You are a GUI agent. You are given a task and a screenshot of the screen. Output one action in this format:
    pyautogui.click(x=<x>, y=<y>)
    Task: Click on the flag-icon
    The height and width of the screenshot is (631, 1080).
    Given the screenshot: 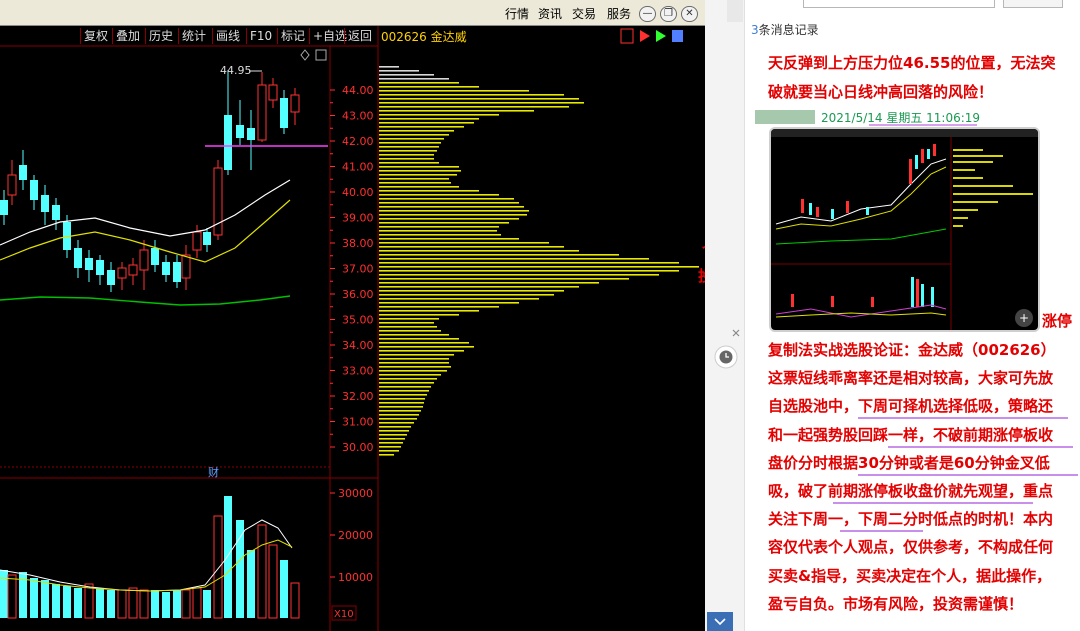 What is the action you would take?
    pyautogui.click(x=645, y=36)
    